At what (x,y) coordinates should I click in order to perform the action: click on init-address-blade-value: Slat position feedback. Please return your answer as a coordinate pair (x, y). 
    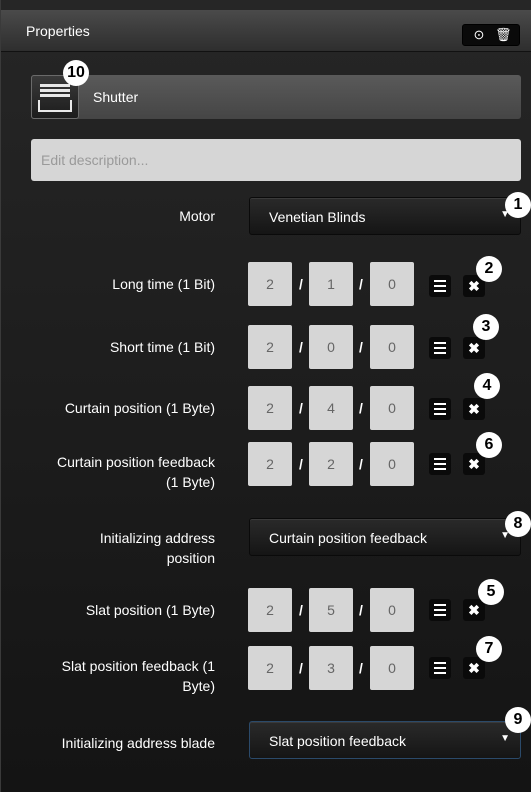
    Looking at the image, I should click on (337, 741).